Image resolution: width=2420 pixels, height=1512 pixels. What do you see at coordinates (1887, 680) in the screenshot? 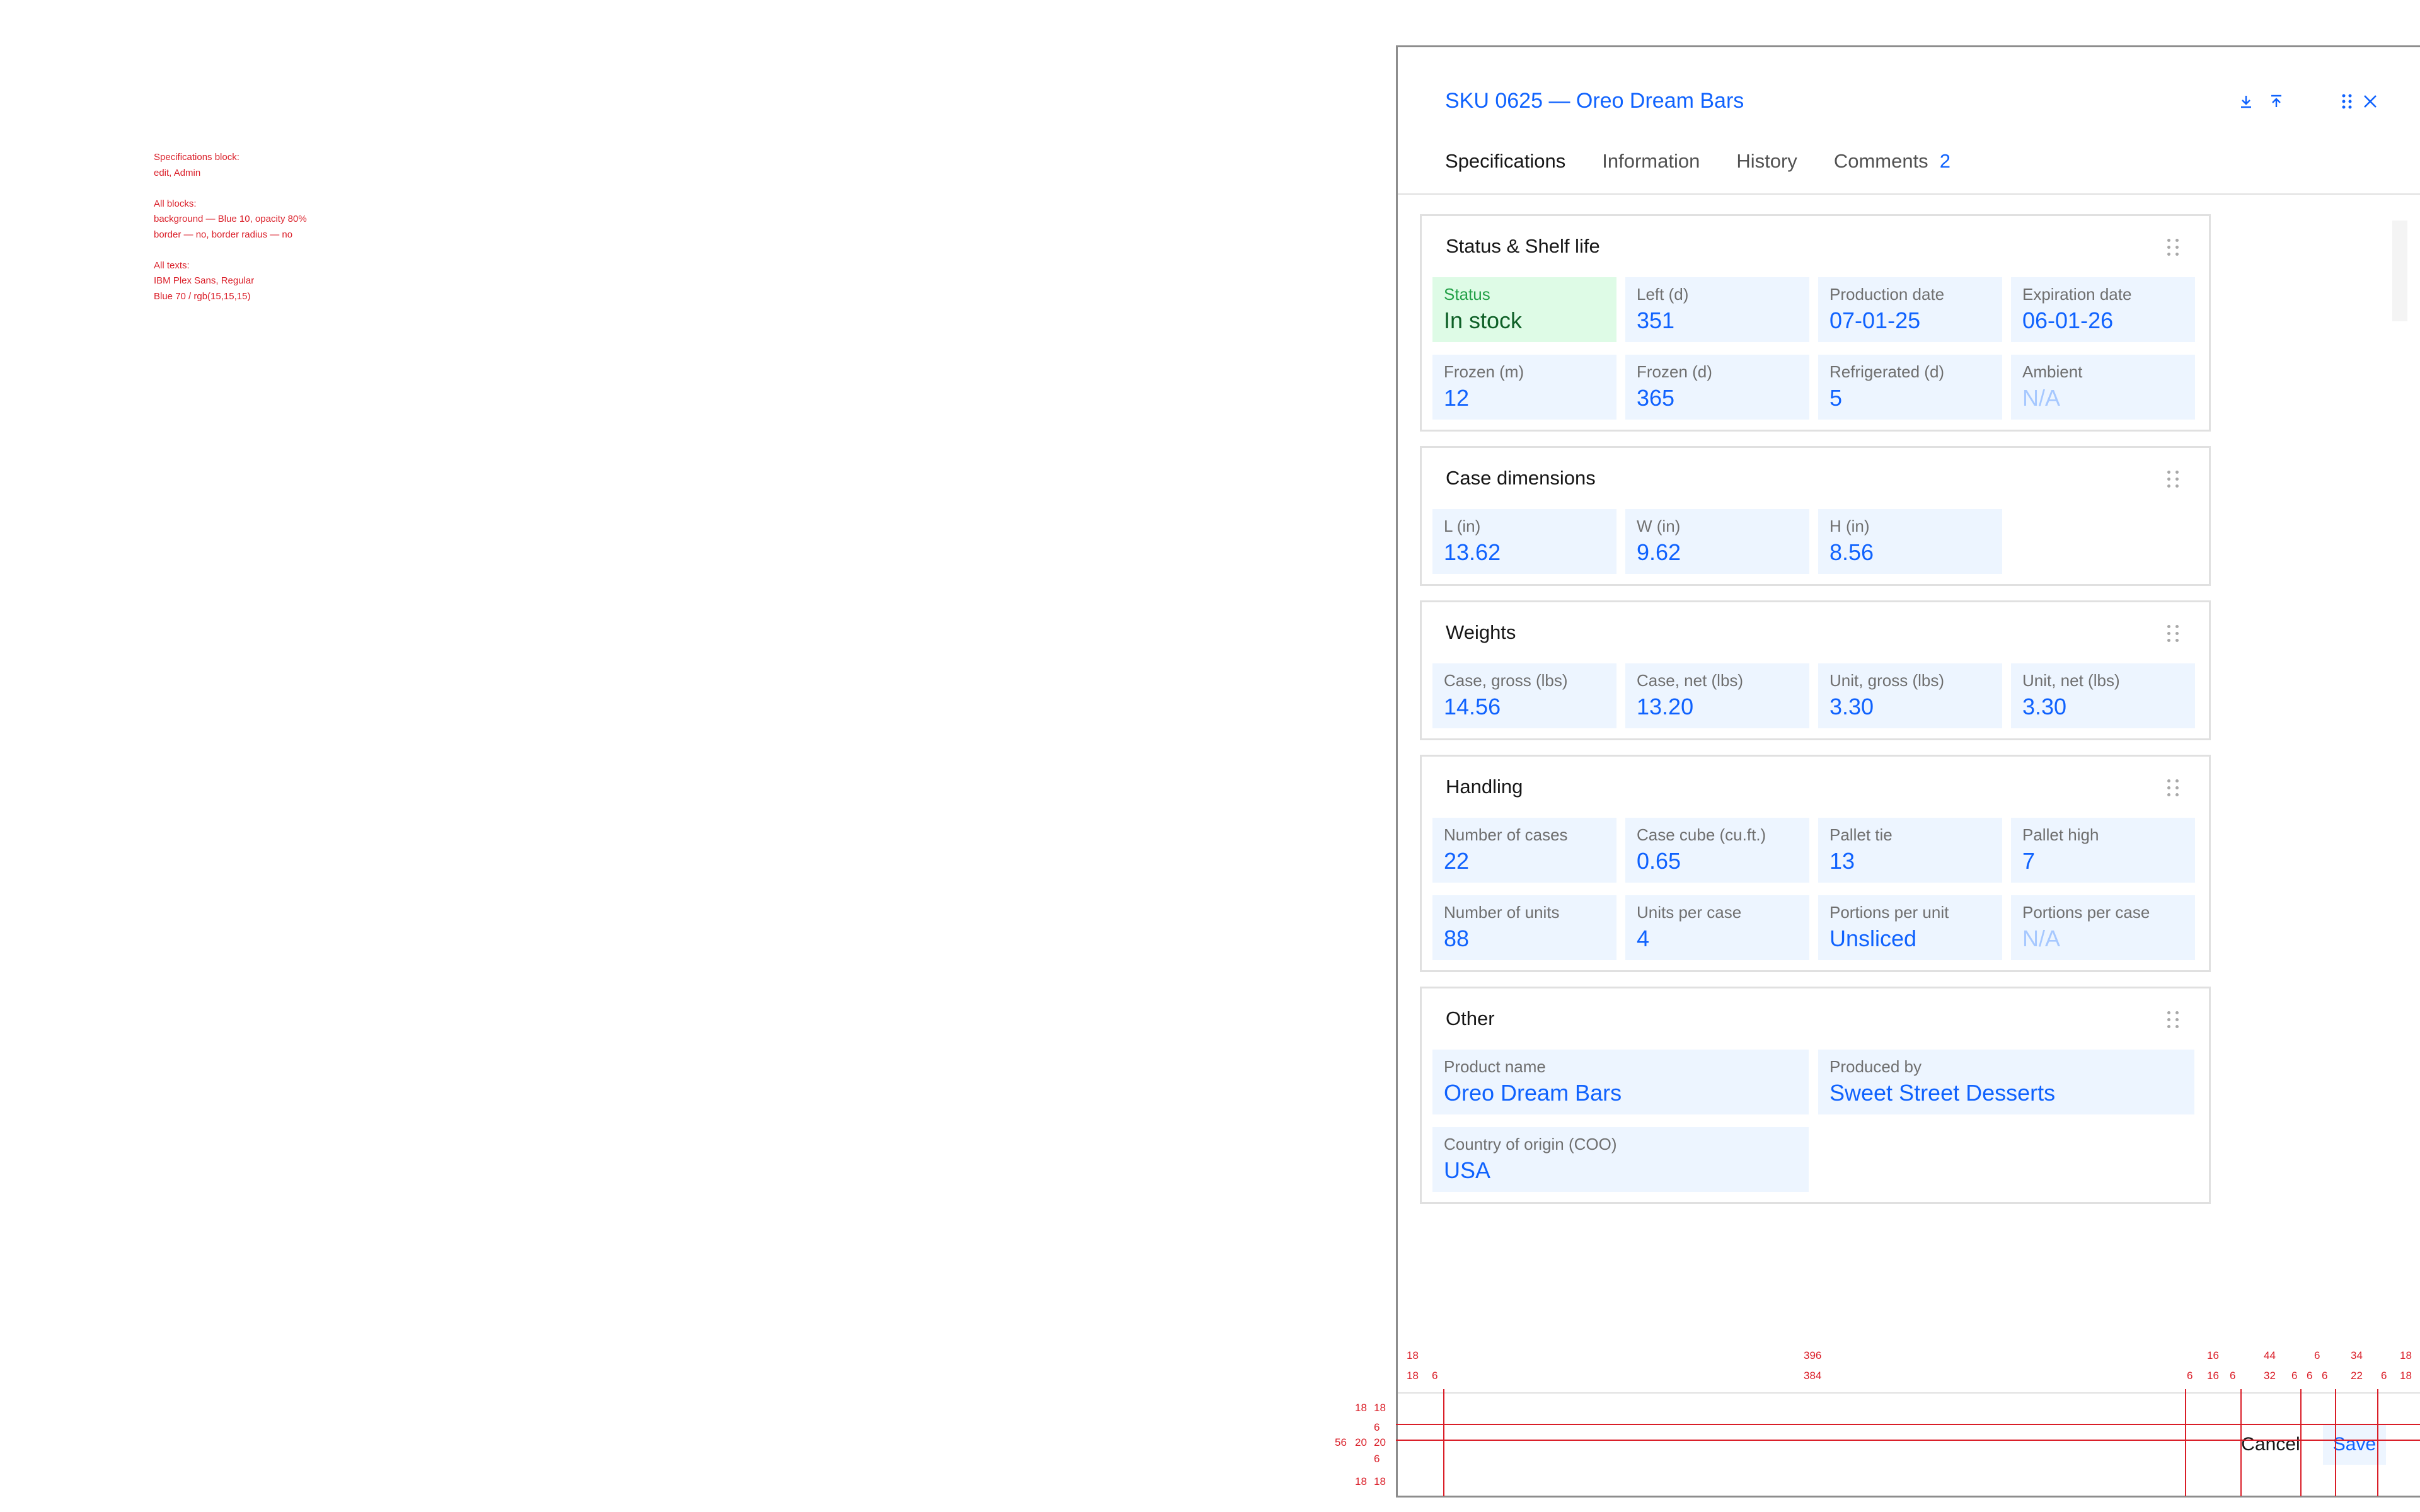
I see `field-label: Unit, gross (lbs)` at bounding box center [1887, 680].